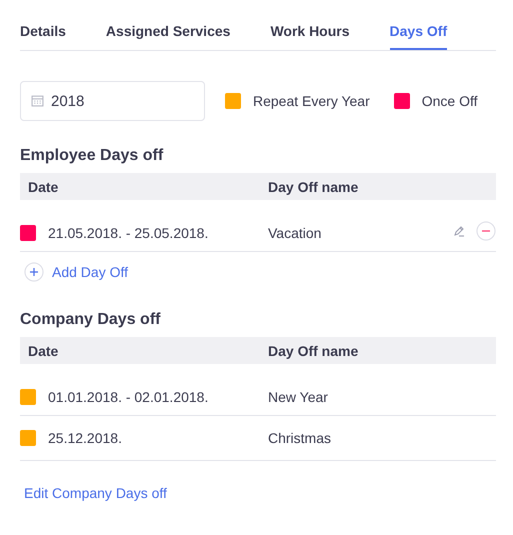 This screenshot has height=535, width=513. Describe the element at coordinates (298, 397) in the screenshot. I see `table-cell-text: New Year` at that location.